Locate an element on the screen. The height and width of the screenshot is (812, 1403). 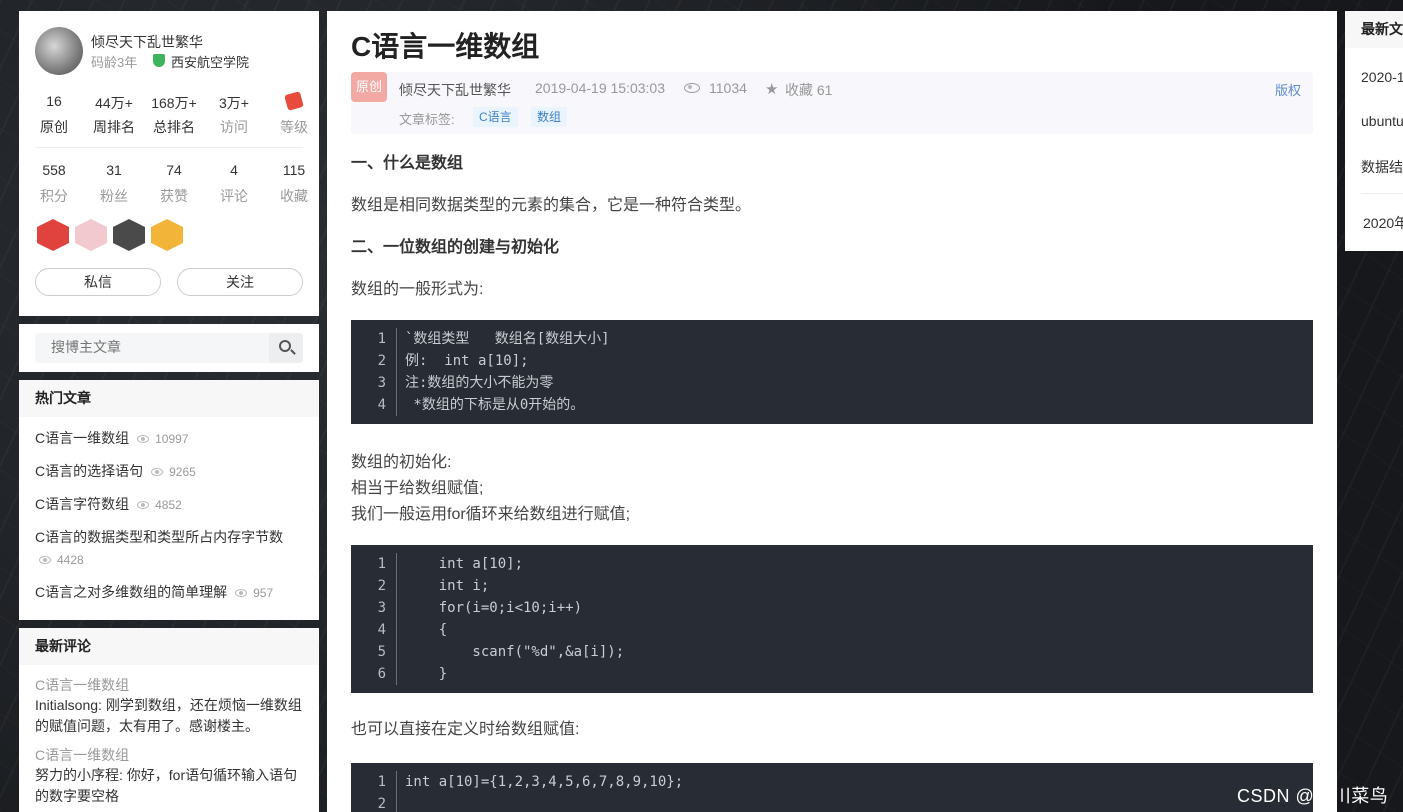
paragraph: 数组是相同数据类型的元素的集合，它是一种符合类型。 is located at coordinates (551, 205).